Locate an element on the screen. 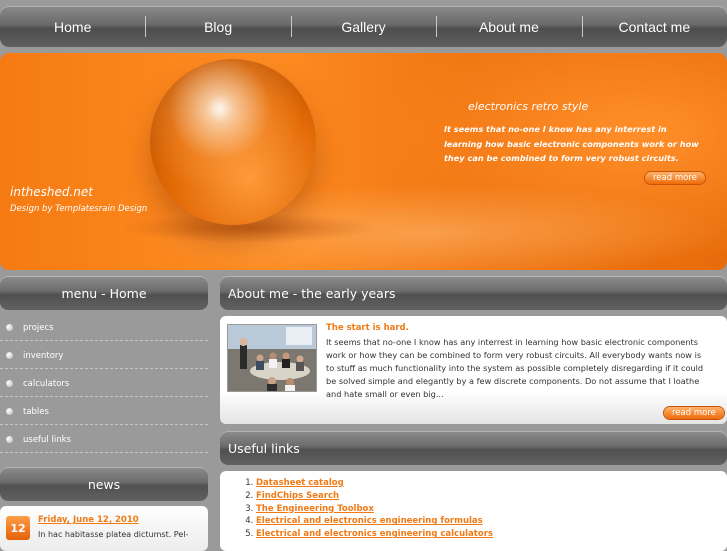 Image resolution: width=727 pixels, height=551 pixels. sidebar-item-tables: tables is located at coordinates (104, 411).